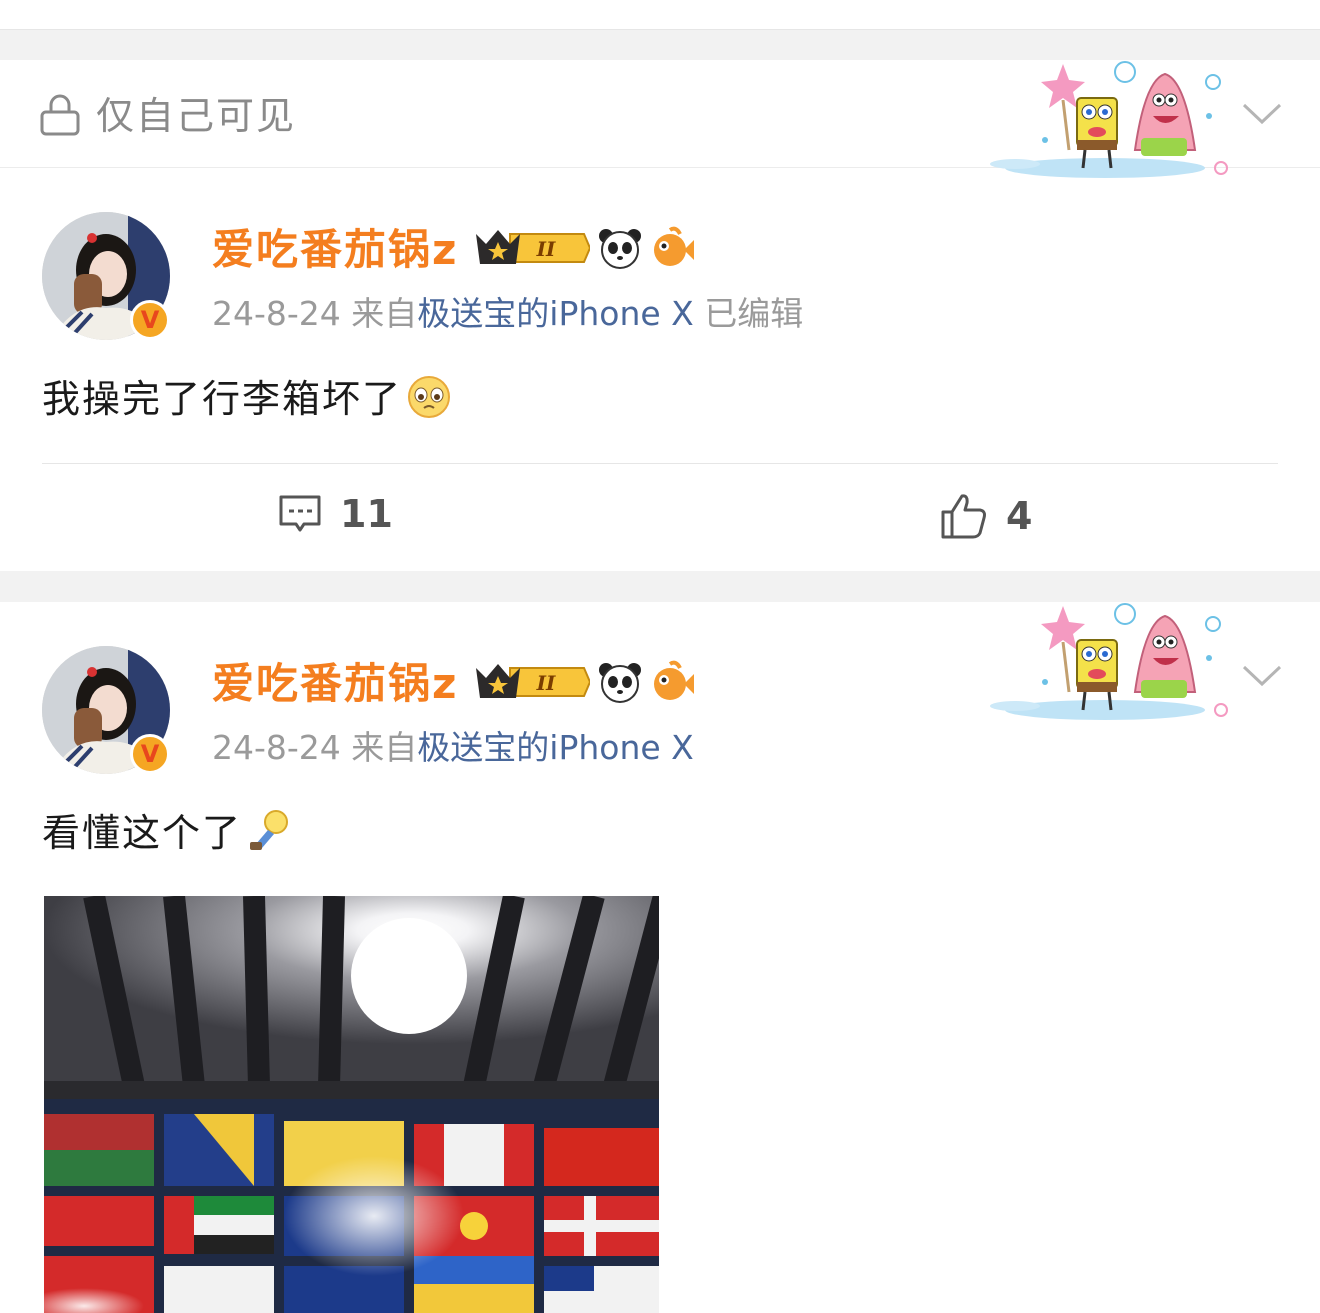 The image size is (1320, 1313). What do you see at coordinates (1019, 516) in the screenshot?
I see `like-count: 4` at bounding box center [1019, 516].